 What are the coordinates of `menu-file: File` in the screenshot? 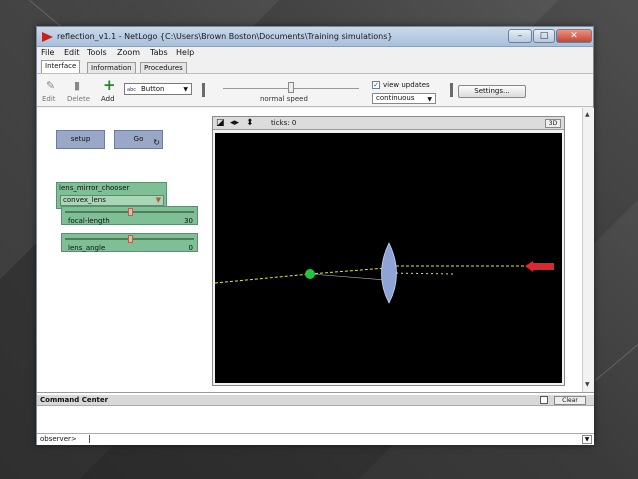 It's located at (47, 52).